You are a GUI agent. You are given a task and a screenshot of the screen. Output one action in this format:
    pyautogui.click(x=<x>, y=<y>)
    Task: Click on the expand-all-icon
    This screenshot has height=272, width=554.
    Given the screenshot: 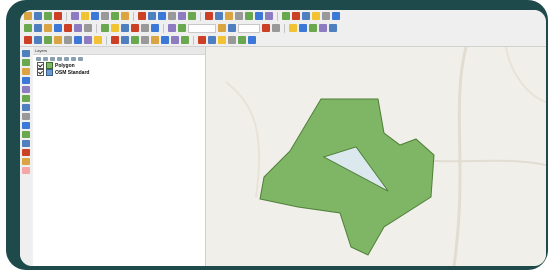 What is the action you would take?
    pyautogui.click(x=66, y=58)
    